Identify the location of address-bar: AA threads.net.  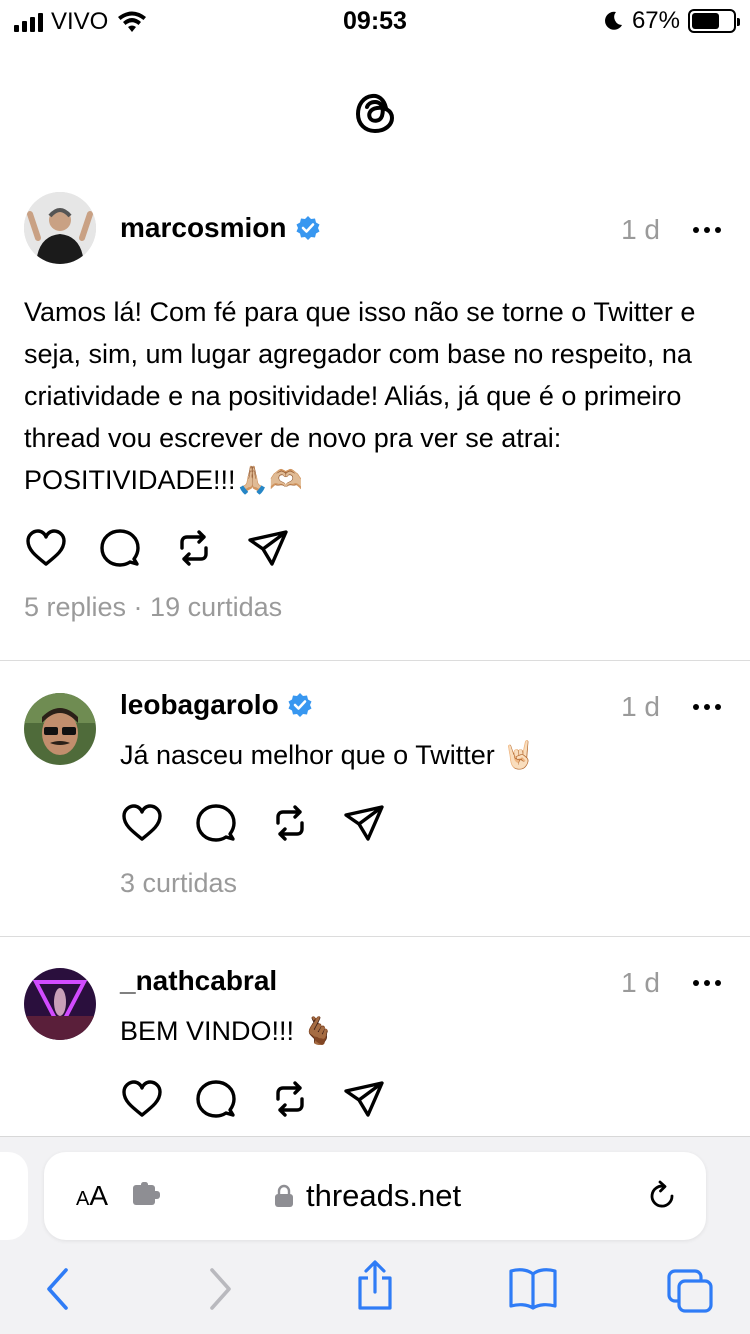
(375, 1196).